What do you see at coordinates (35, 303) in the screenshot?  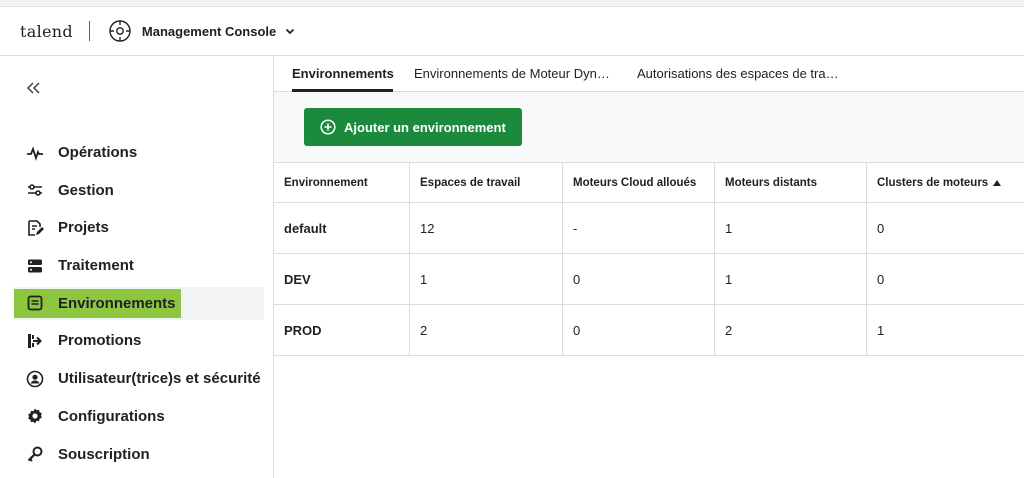 I see `environment-icon` at bounding box center [35, 303].